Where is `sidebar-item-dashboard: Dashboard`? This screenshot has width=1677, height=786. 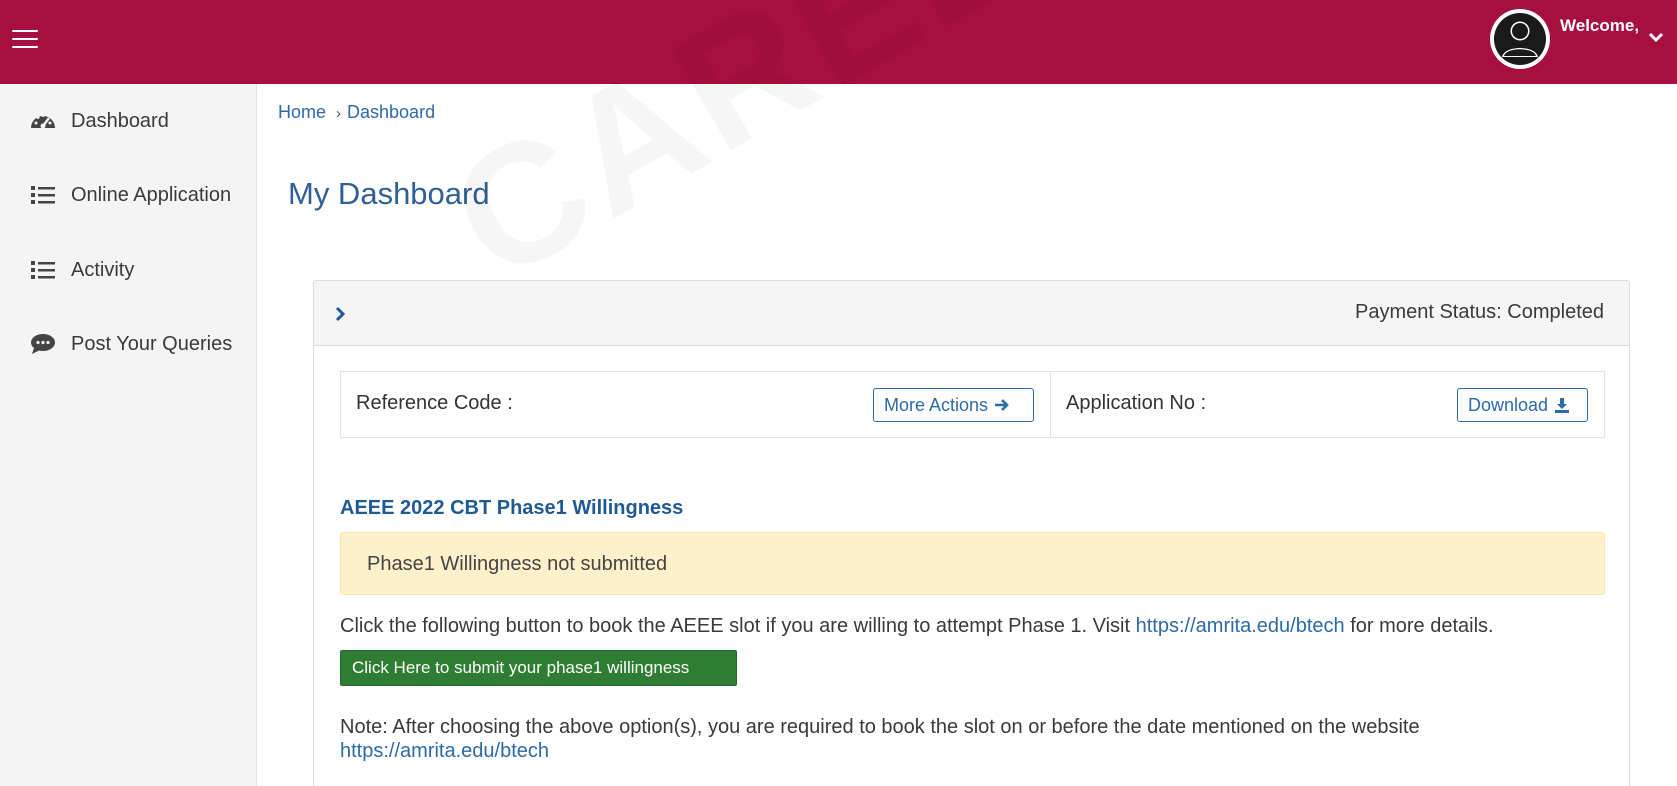 sidebar-item-dashboard: Dashboard is located at coordinates (128, 121).